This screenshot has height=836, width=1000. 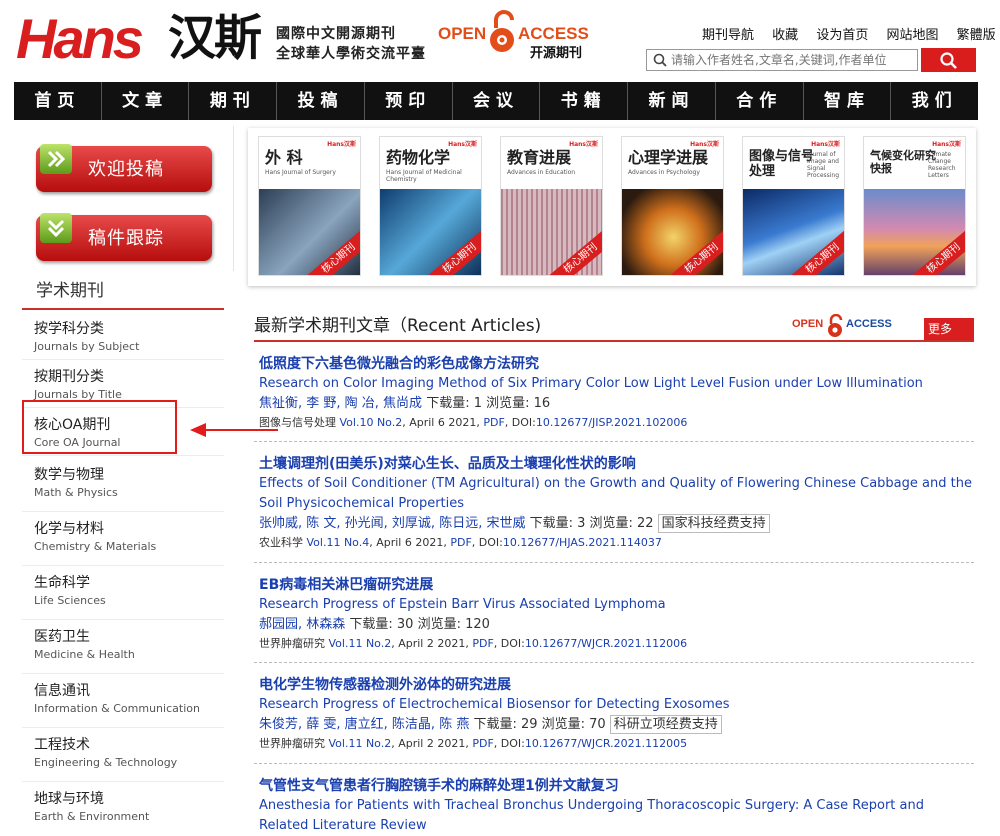 What do you see at coordinates (302, 624) in the screenshot?
I see `article-authors: 郝园园, 林森森` at bounding box center [302, 624].